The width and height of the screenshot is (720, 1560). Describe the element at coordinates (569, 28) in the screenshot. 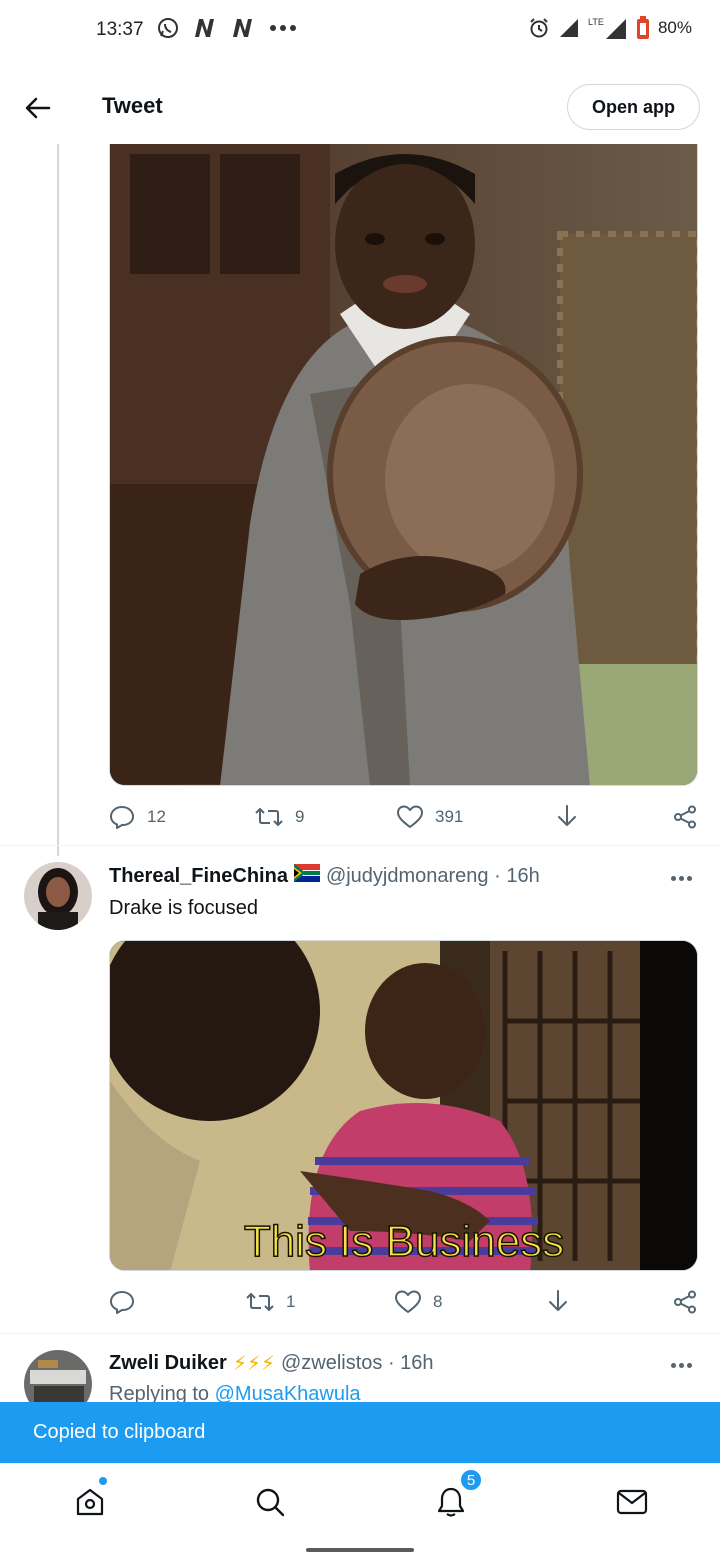

I see `signal-icon` at that location.